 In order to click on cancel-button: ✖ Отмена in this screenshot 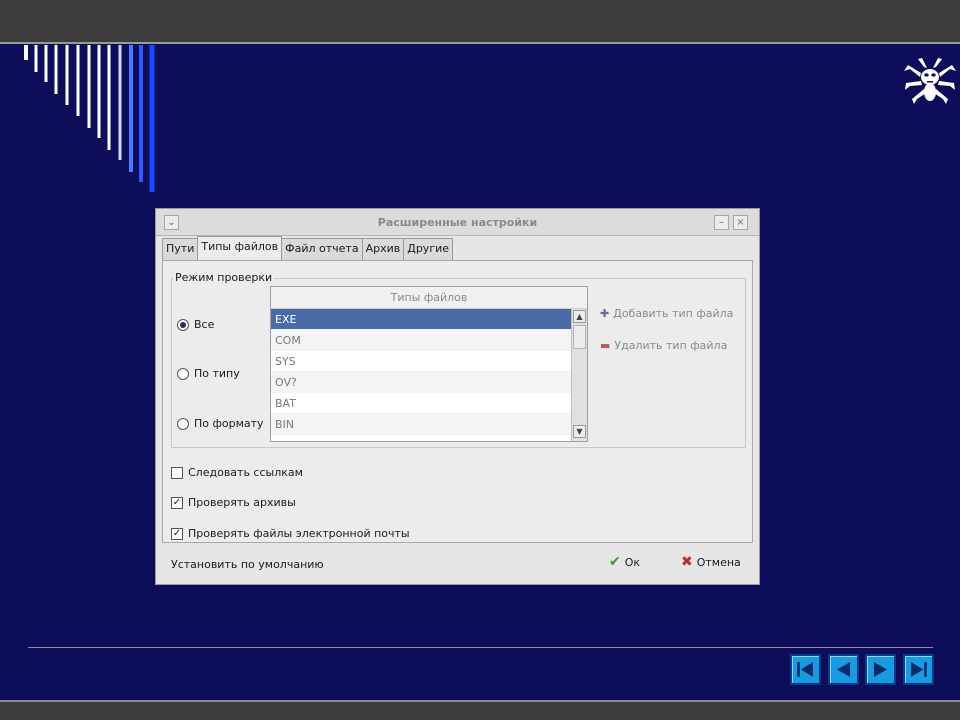, I will do `click(711, 562)`.